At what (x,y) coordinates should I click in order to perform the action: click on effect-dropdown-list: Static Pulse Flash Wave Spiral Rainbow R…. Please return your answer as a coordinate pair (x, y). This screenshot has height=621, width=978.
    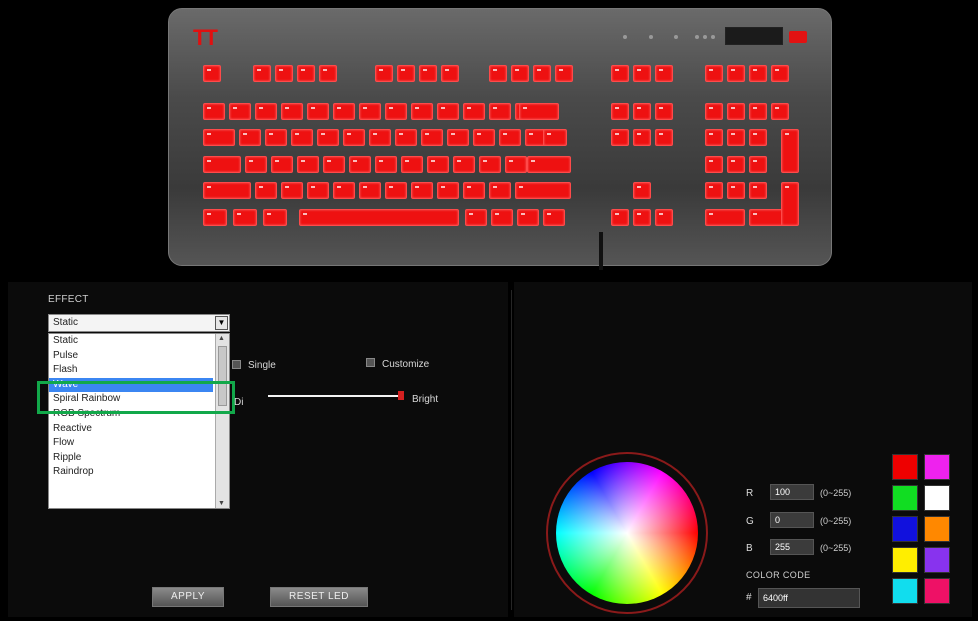
    Looking at the image, I should click on (139, 421).